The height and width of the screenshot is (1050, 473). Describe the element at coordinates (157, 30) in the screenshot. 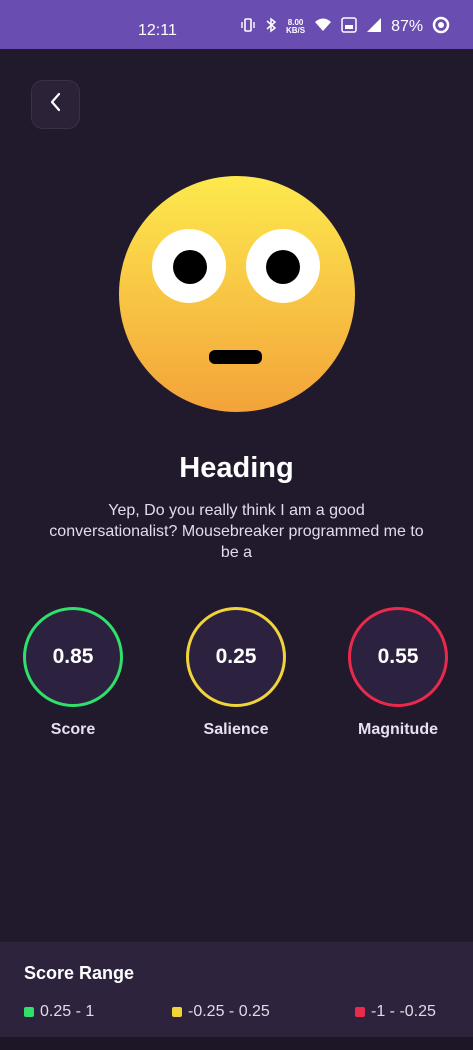

I see `status-time: 12:11` at that location.